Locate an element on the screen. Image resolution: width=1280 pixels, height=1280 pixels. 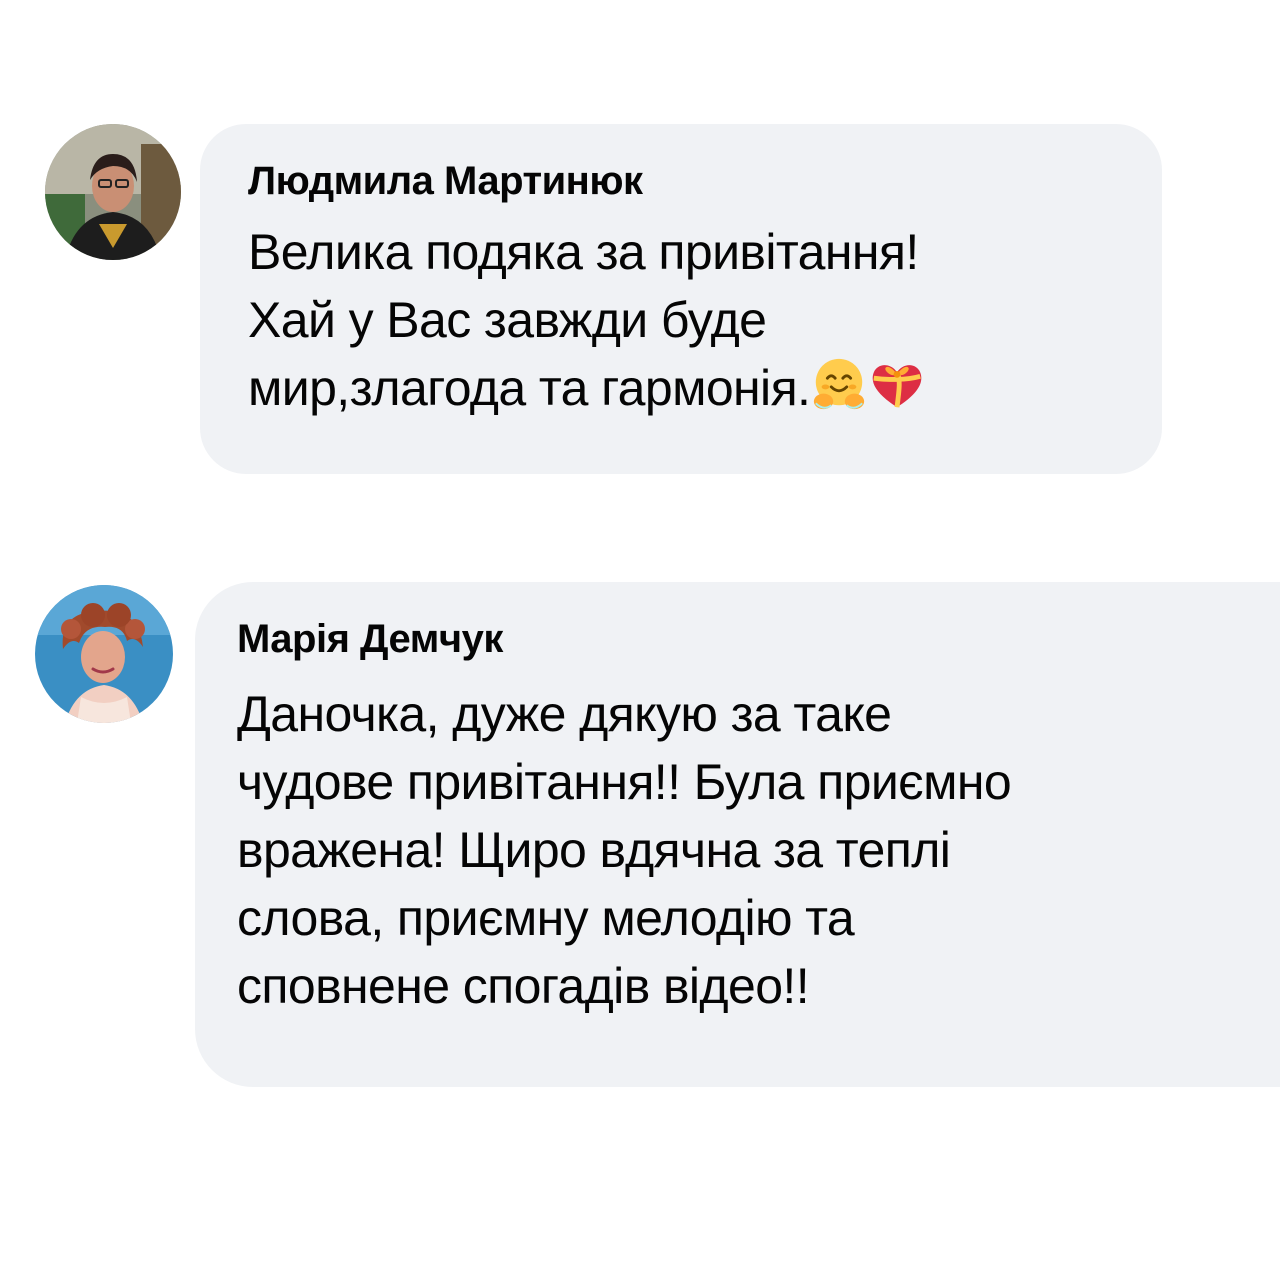
comment-author-name: Марія Демчук is located at coordinates (758, 639).